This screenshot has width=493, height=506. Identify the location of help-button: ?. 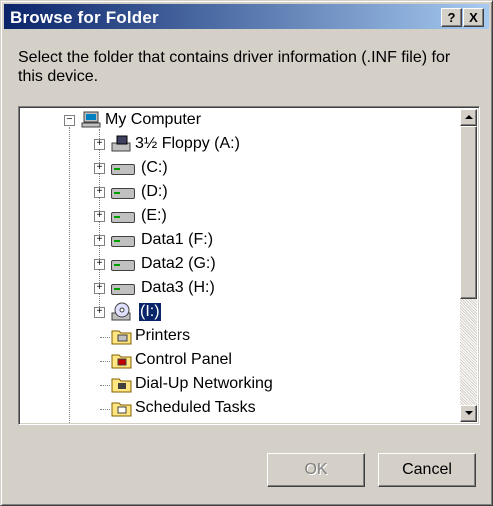
(451, 17).